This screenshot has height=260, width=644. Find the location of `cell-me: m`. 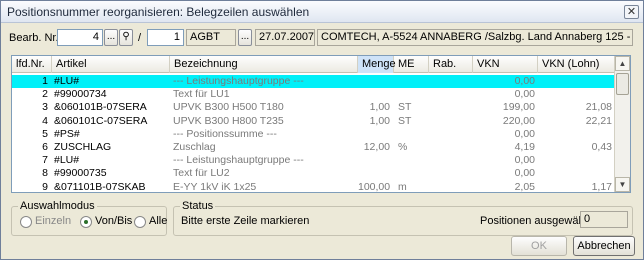

cell-me: m is located at coordinates (402, 186).